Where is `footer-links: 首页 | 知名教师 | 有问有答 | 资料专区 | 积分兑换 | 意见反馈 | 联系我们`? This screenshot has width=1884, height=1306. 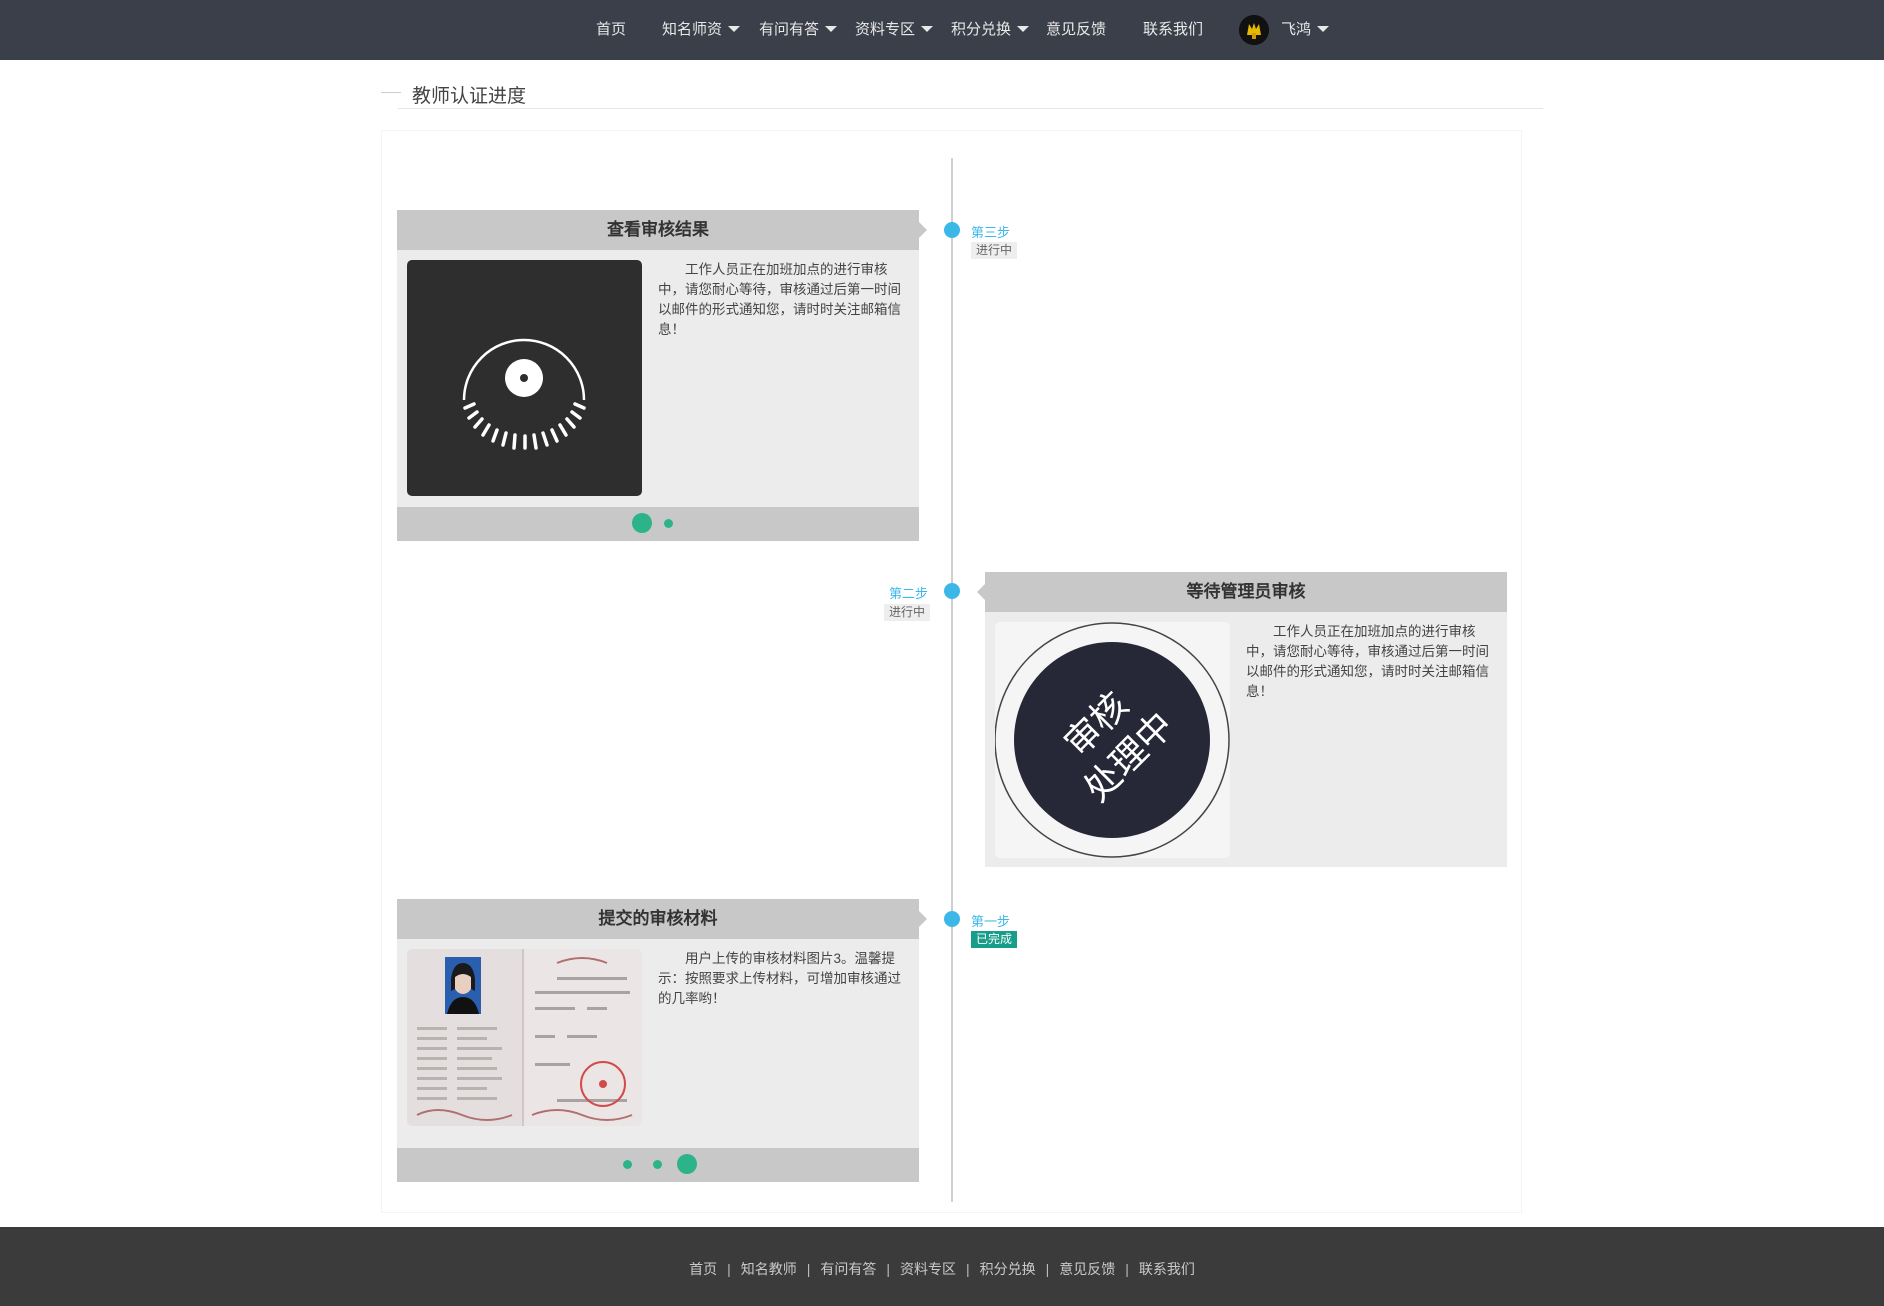 footer-links: 首页 | 知名教师 | 有问有答 | 资料专区 | 积分兑换 | 意见反馈 | 联系我们 is located at coordinates (942, 1253).